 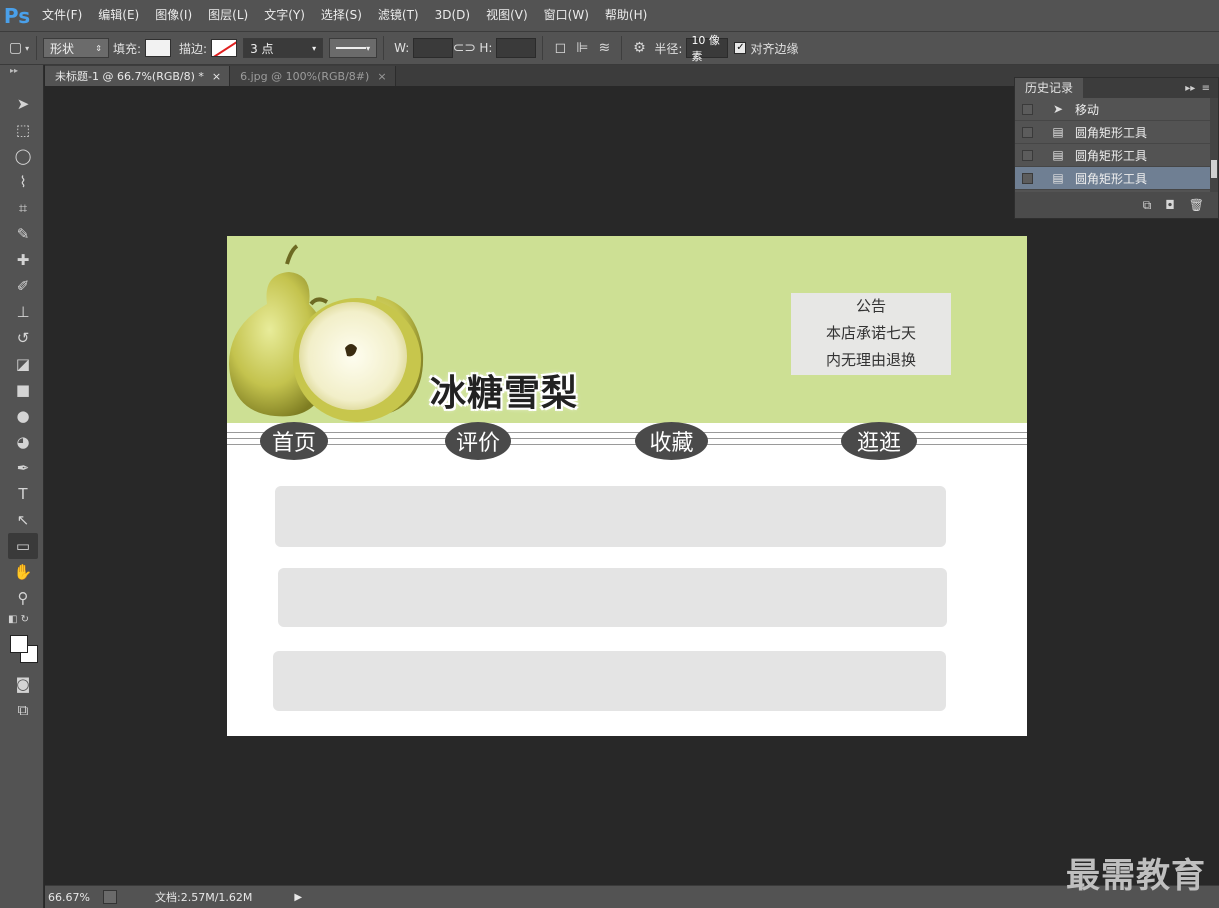 I want to click on stroke-type-select: ▾, so click(x=353, y=48).